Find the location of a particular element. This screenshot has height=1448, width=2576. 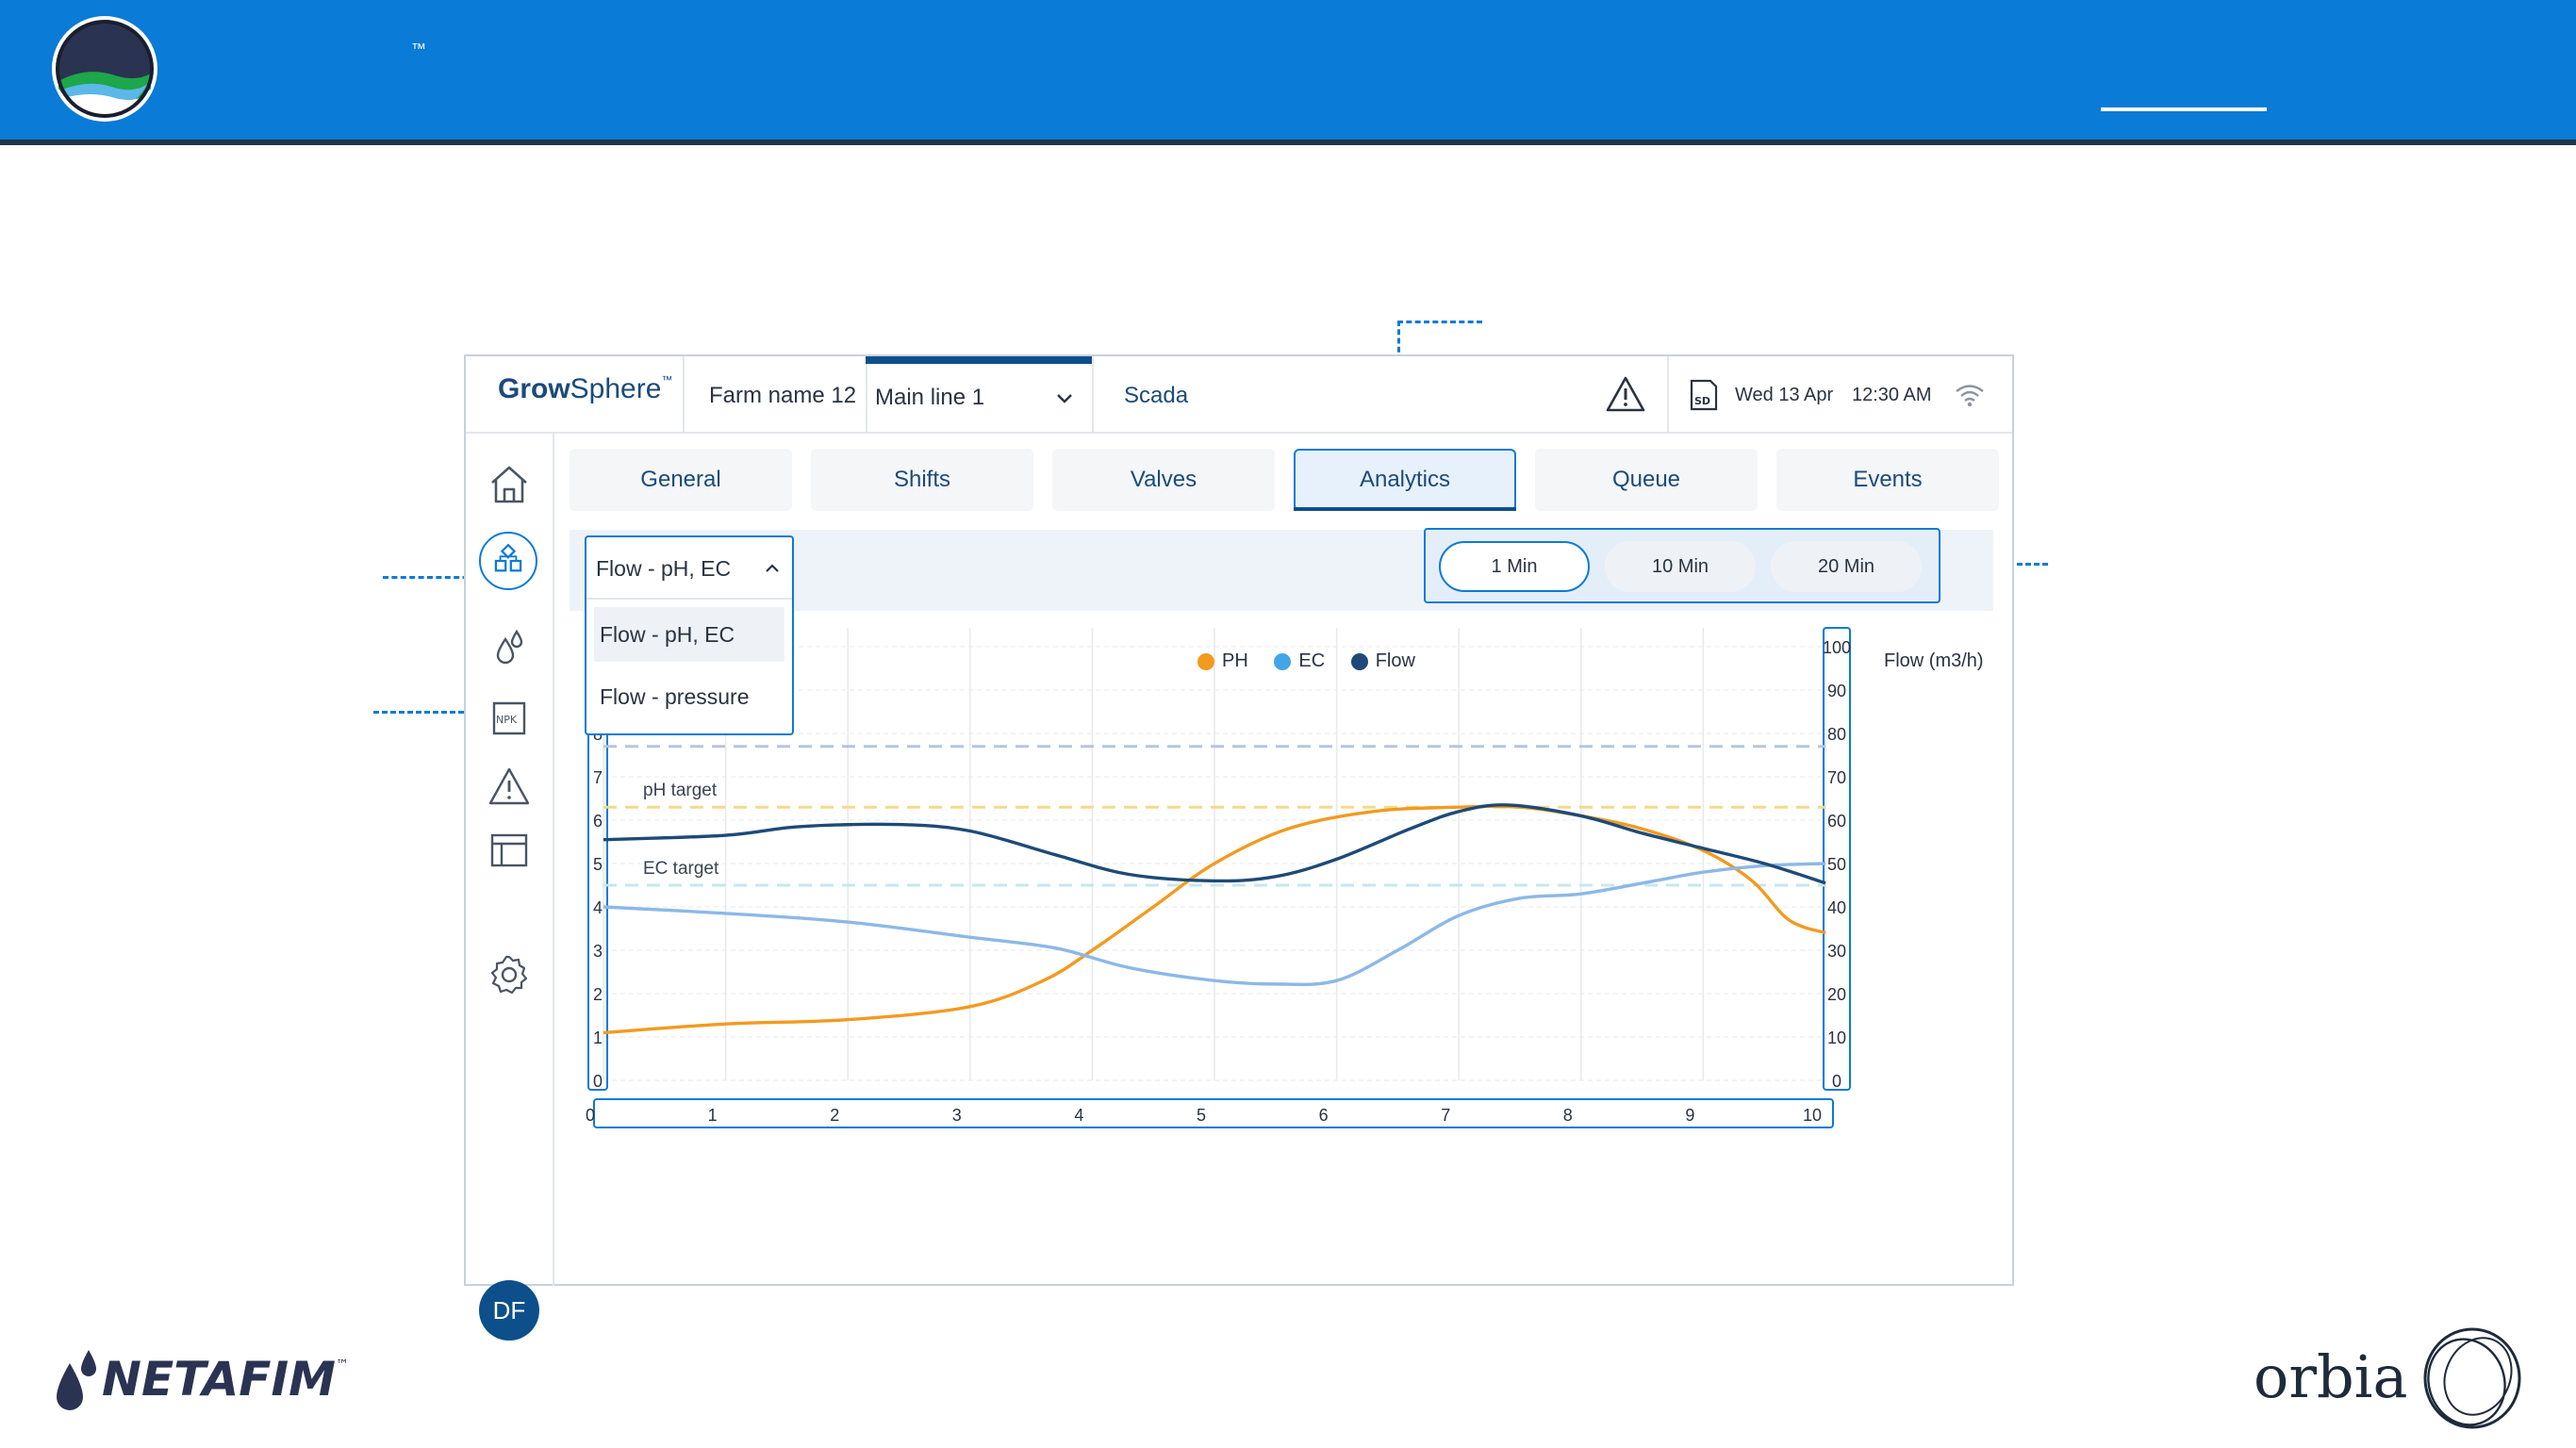

interval-20-min-button: 20 Min is located at coordinates (1846, 566).